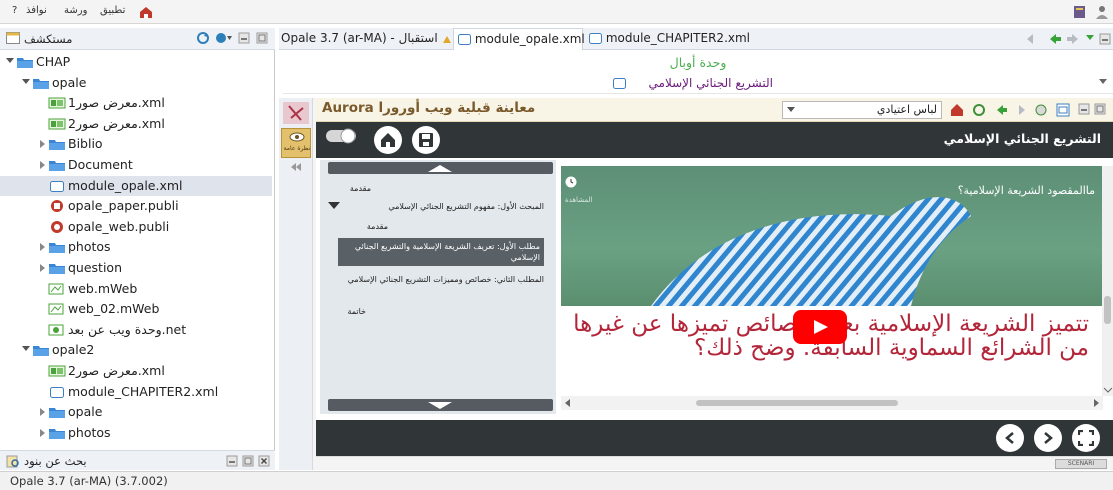  Describe the element at coordinates (136, 309) in the screenshot. I see `tree-item: web_02.mWeb` at that location.